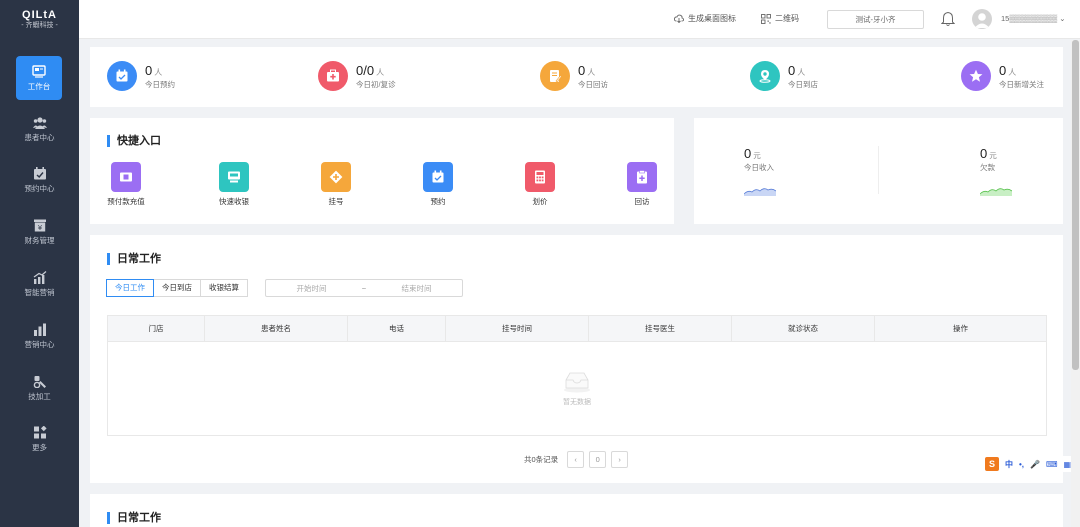 This screenshot has width=1080, height=527. I want to click on sidebar-item-appointments: 预约中心, so click(39, 180).